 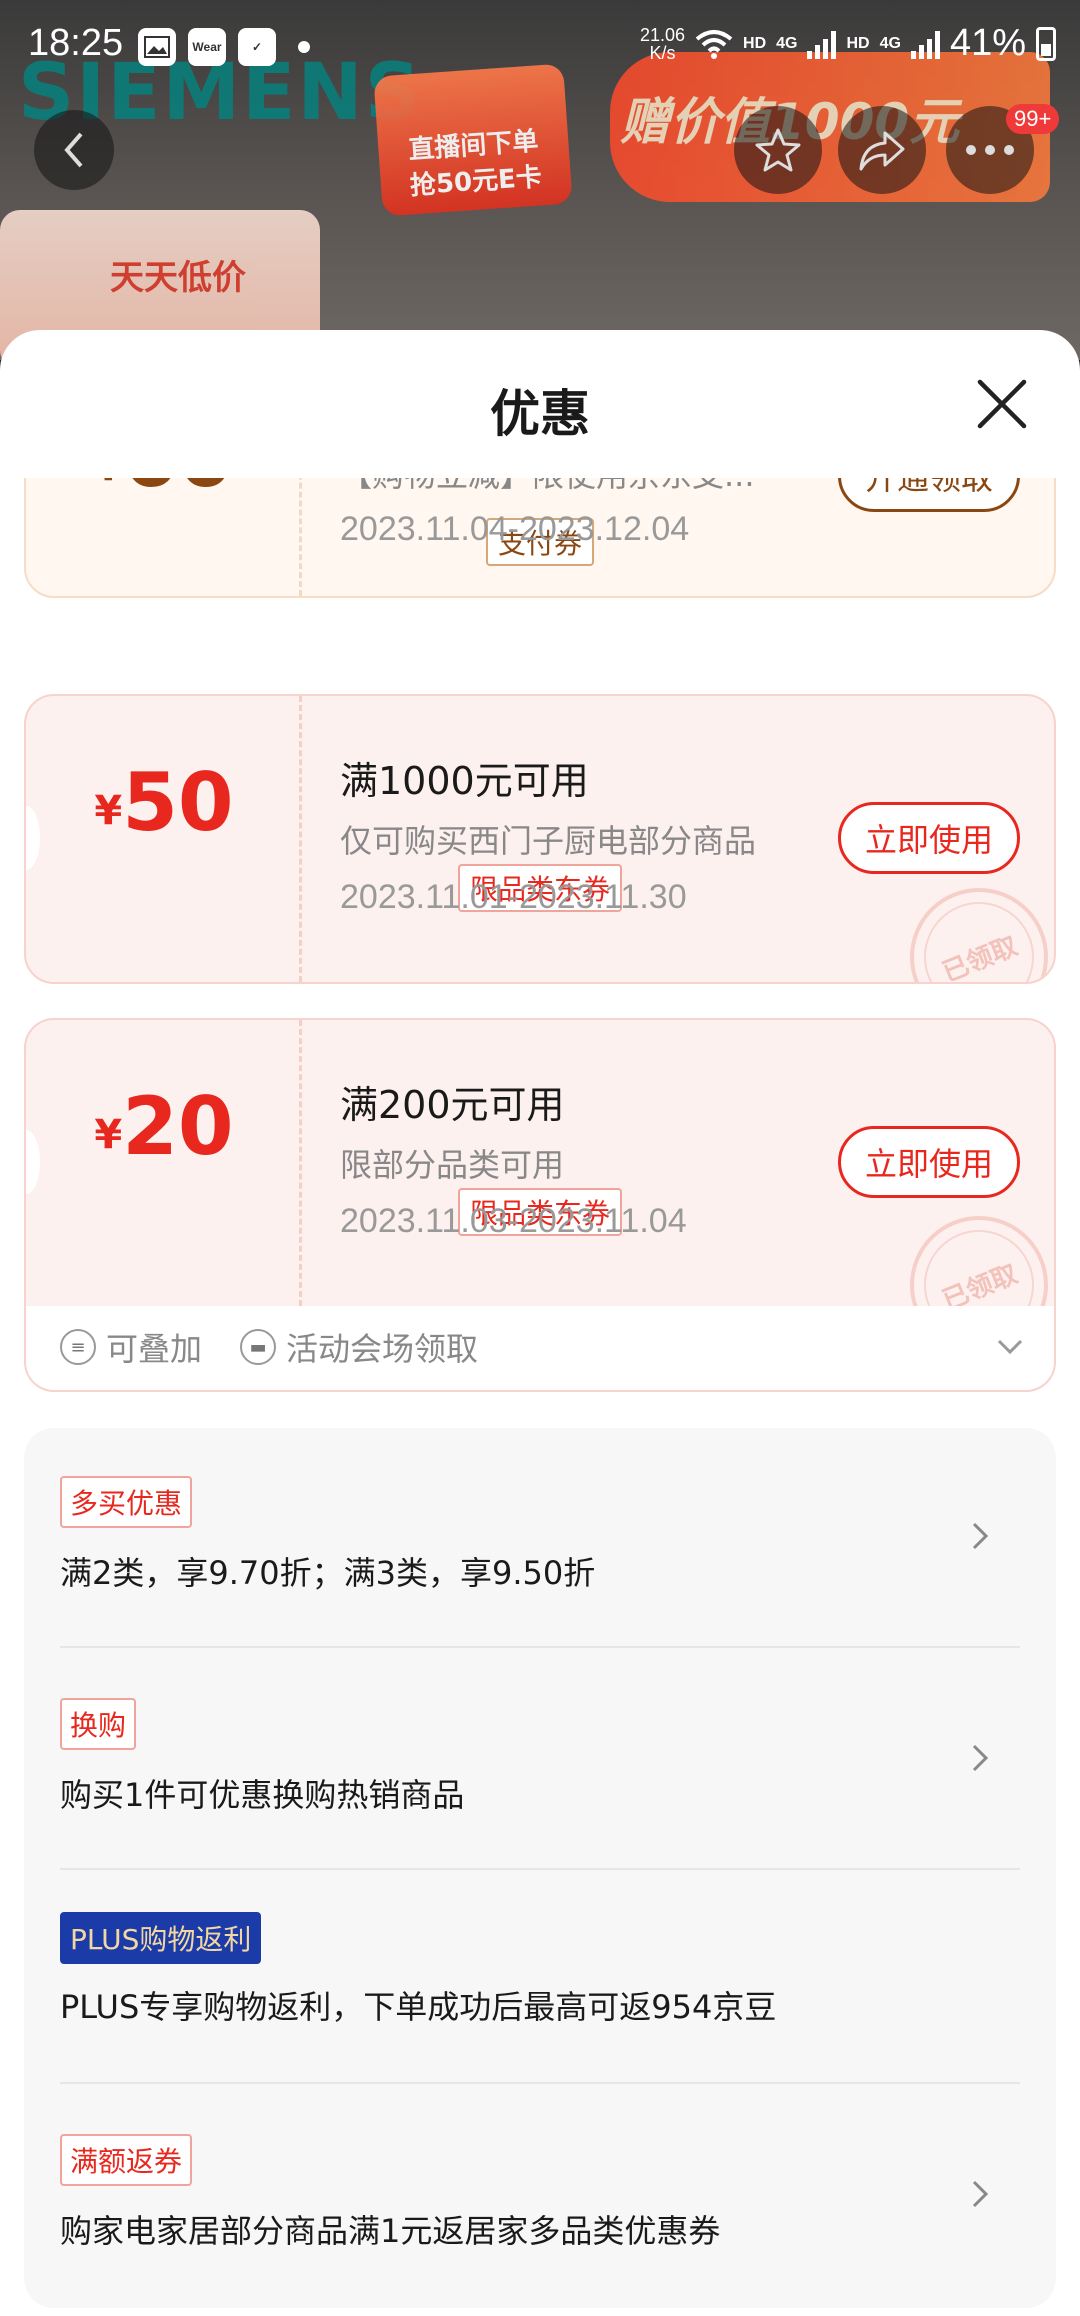 I want to click on more-dots-icon, so click(x=990, y=150).